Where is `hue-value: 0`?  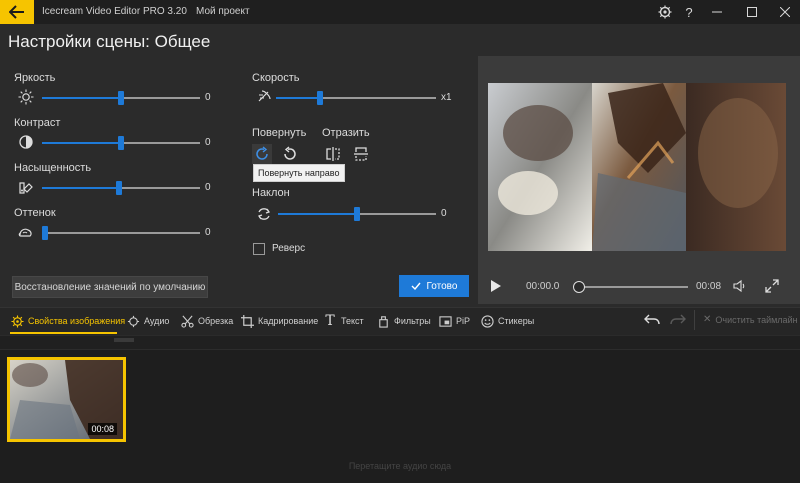 hue-value: 0 is located at coordinates (208, 232).